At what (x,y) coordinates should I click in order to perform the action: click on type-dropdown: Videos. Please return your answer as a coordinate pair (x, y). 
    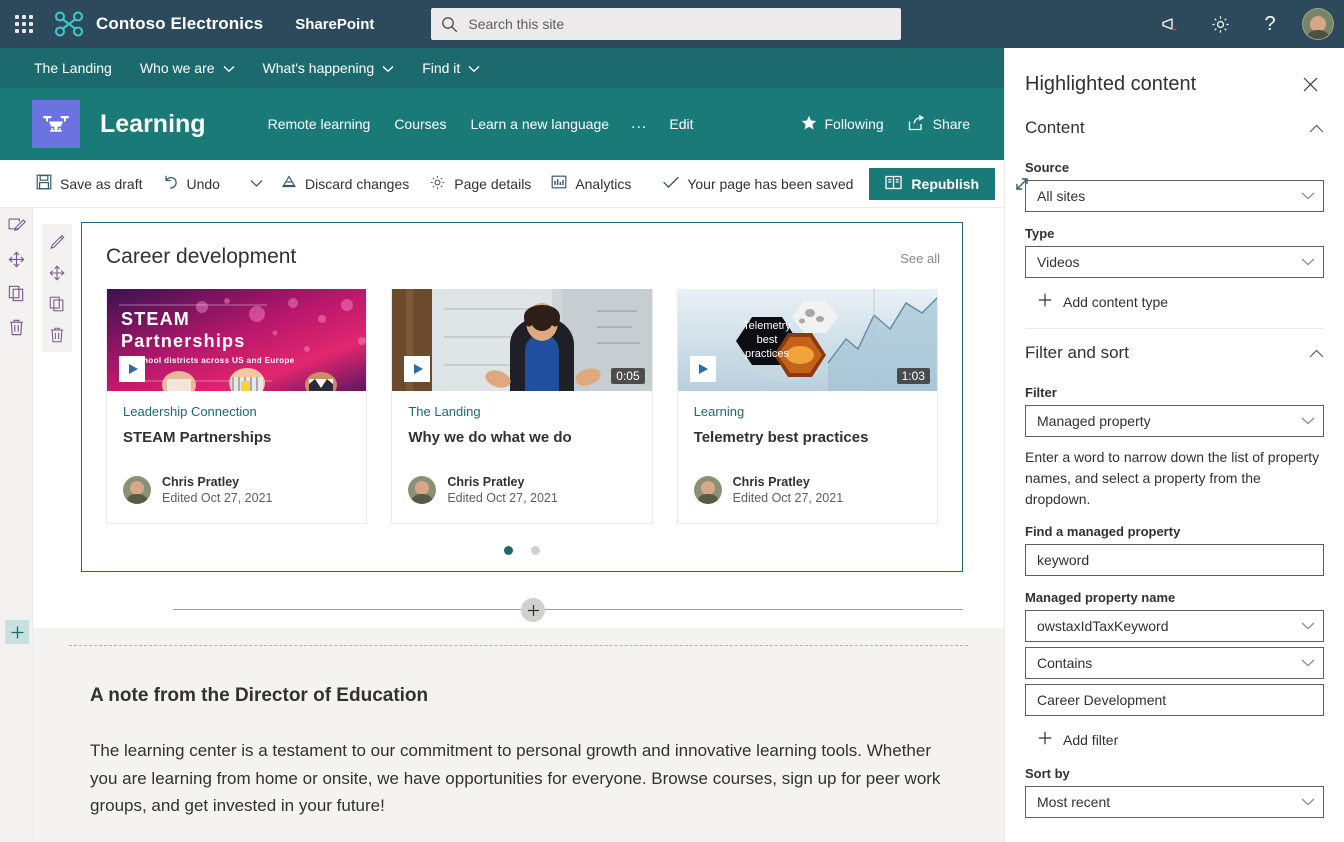
    Looking at the image, I should click on (1174, 262).